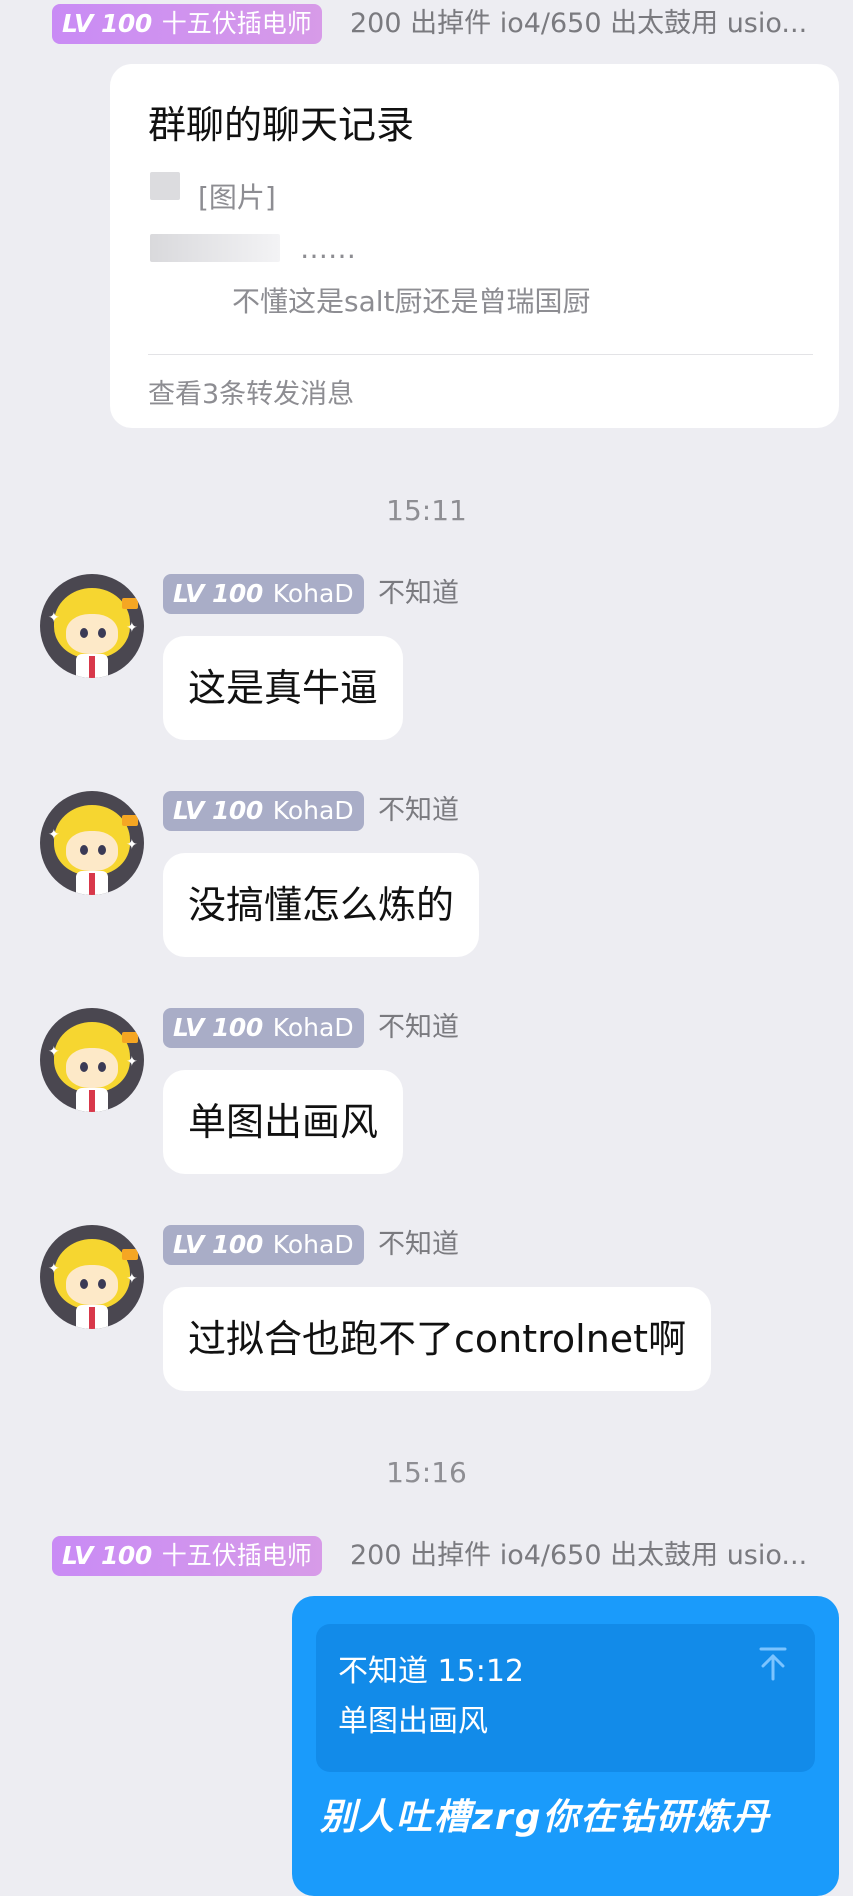  I want to click on quoted-message: 不知道 15:12 单图出画风, so click(565, 1698).